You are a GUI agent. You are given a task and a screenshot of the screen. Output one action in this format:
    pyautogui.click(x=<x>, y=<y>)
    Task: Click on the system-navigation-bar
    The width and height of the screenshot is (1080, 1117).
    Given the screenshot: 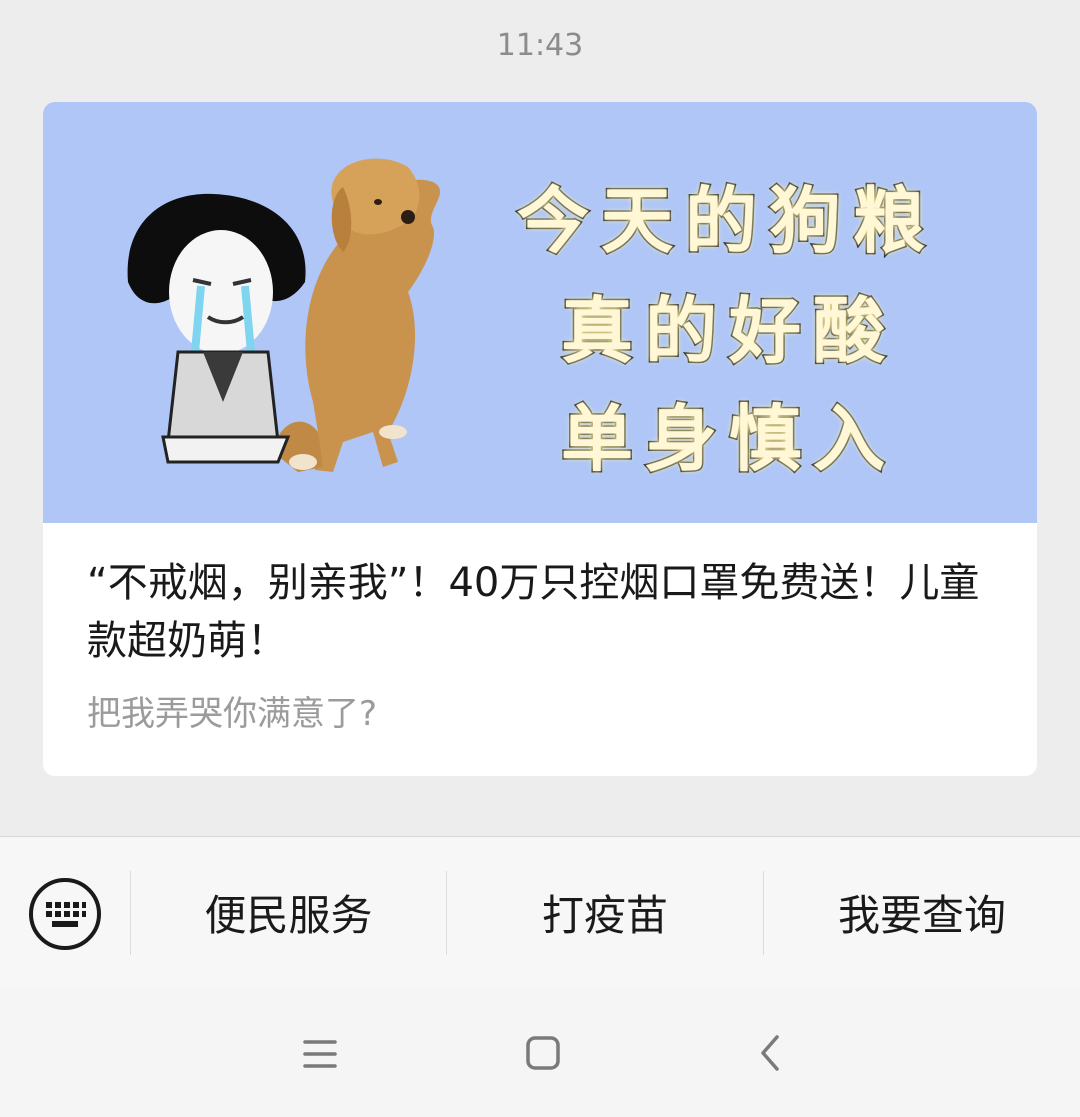 What is the action you would take?
    pyautogui.click(x=540, y=1053)
    